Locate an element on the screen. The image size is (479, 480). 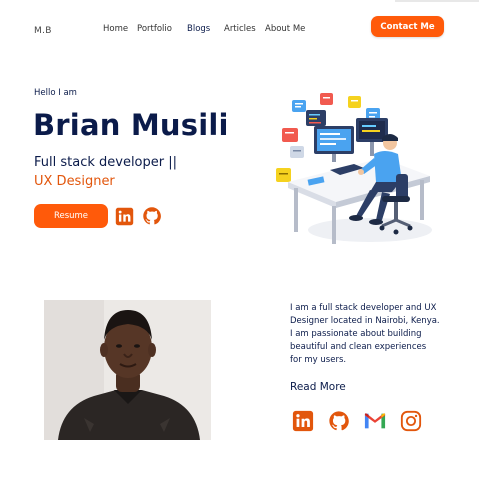
read-more-link: Read More is located at coordinates (318, 387).